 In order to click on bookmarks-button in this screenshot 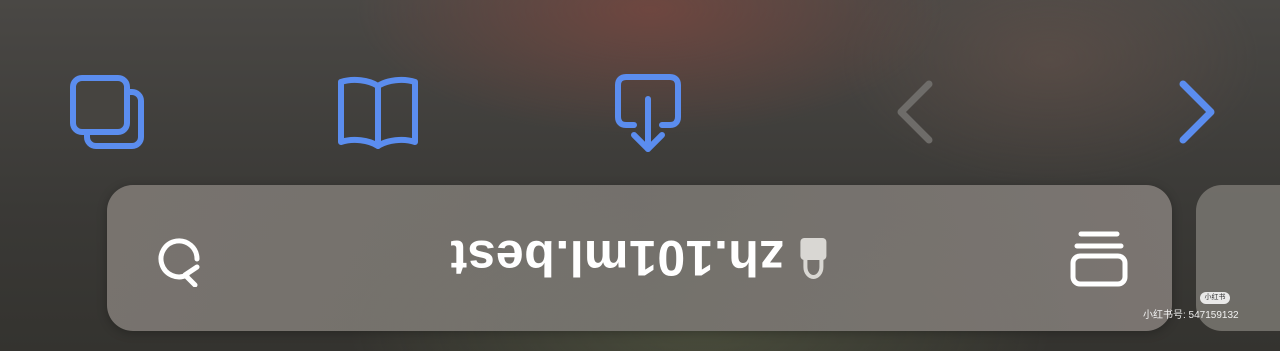, I will do `click(378, 112)`.